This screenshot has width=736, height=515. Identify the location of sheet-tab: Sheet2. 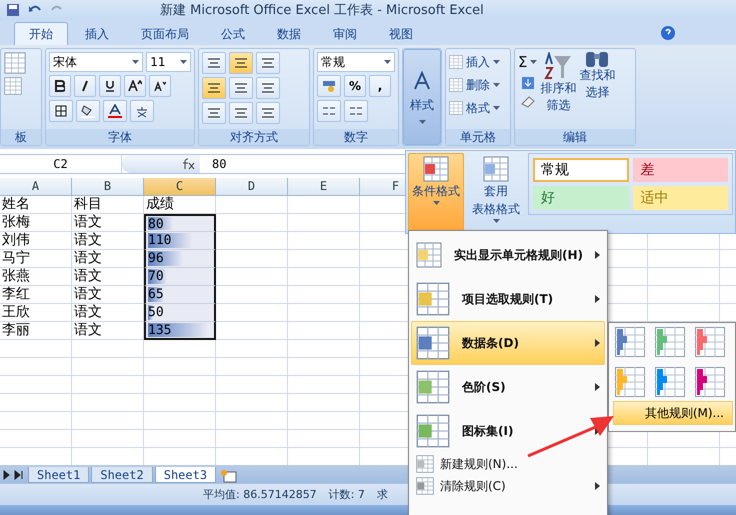
(122, 475).